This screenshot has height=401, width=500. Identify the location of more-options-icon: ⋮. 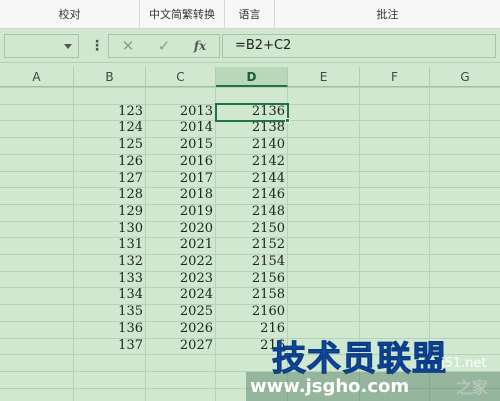
(97, 46).